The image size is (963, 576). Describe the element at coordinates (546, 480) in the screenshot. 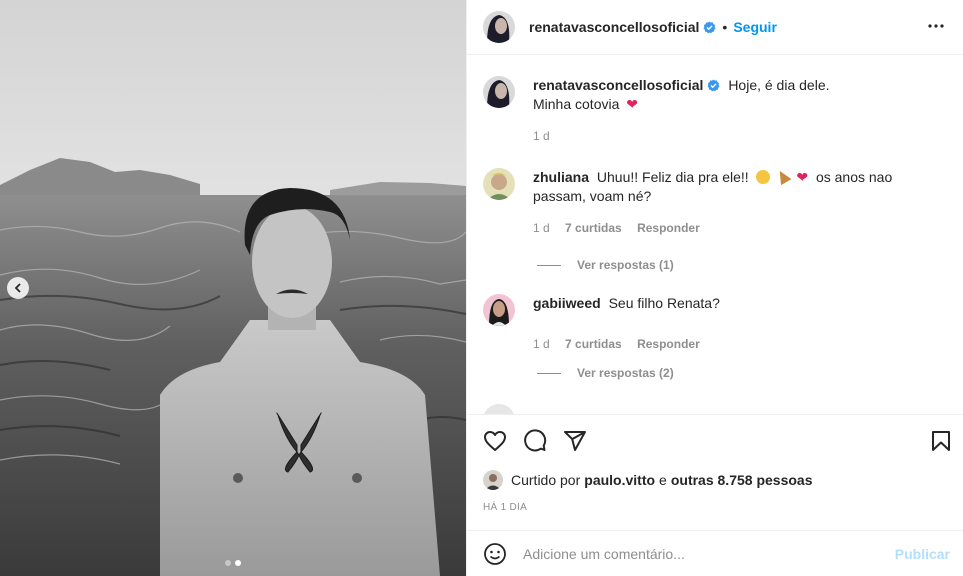

I see `likes-prefix: Curtido por` at that location.